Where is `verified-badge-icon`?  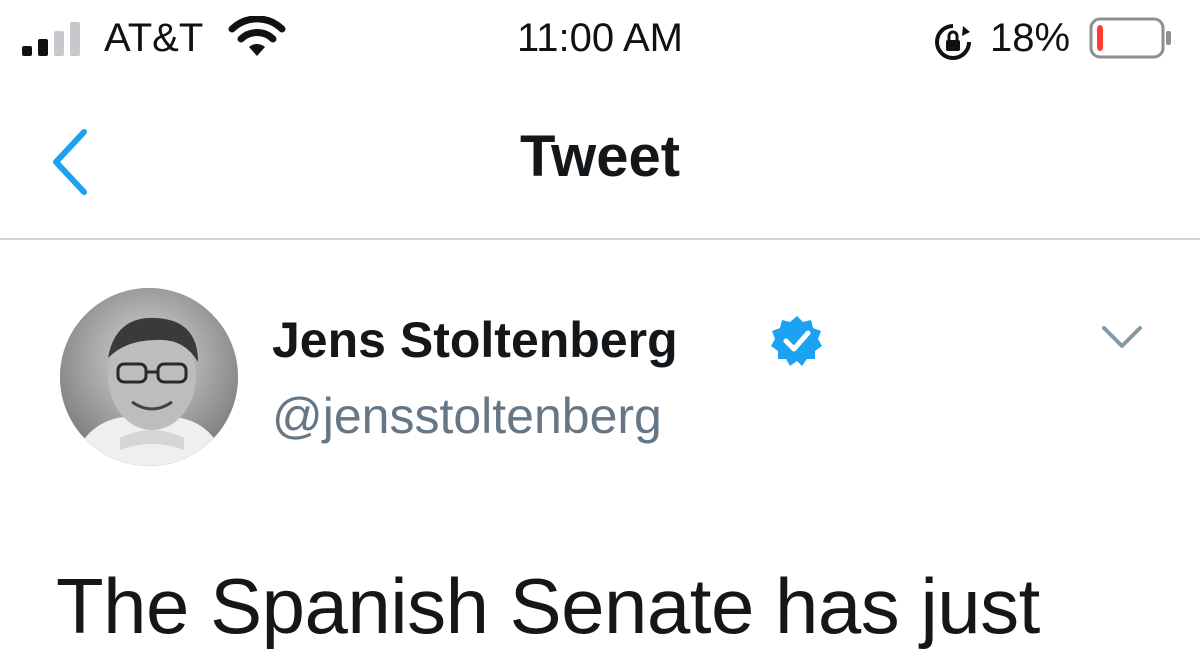
verified-badge-icon is located at coordinates (796, 341).